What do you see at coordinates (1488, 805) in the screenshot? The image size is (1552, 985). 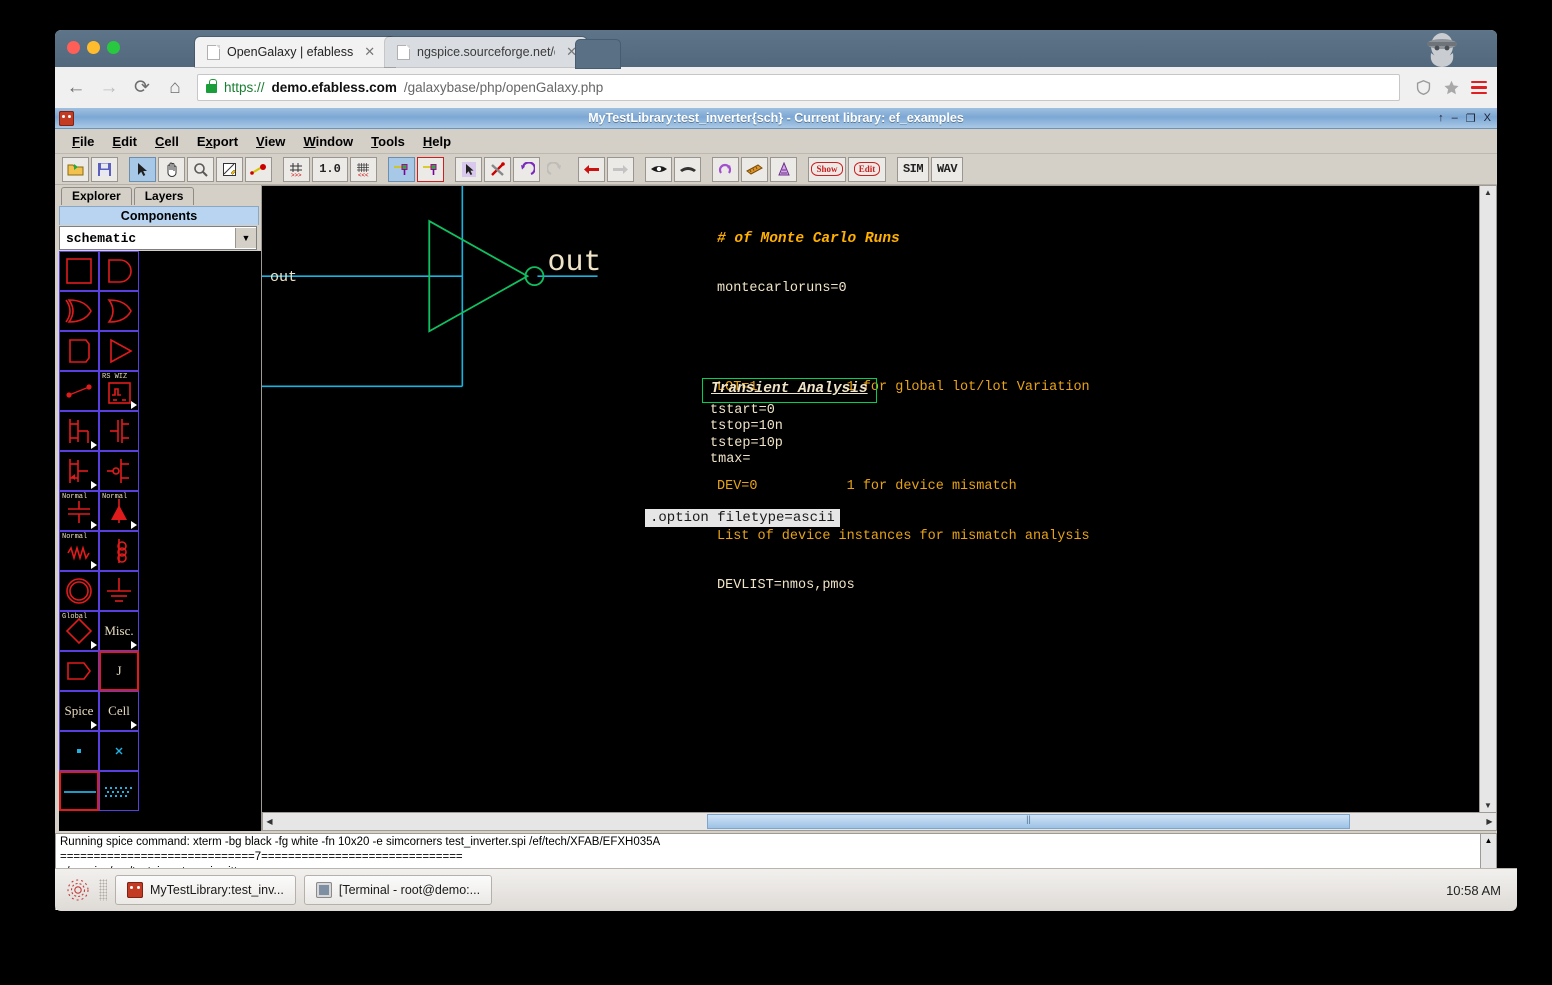 I see `scroll-down-icon: ▼` at bounding box center [1488, 805].